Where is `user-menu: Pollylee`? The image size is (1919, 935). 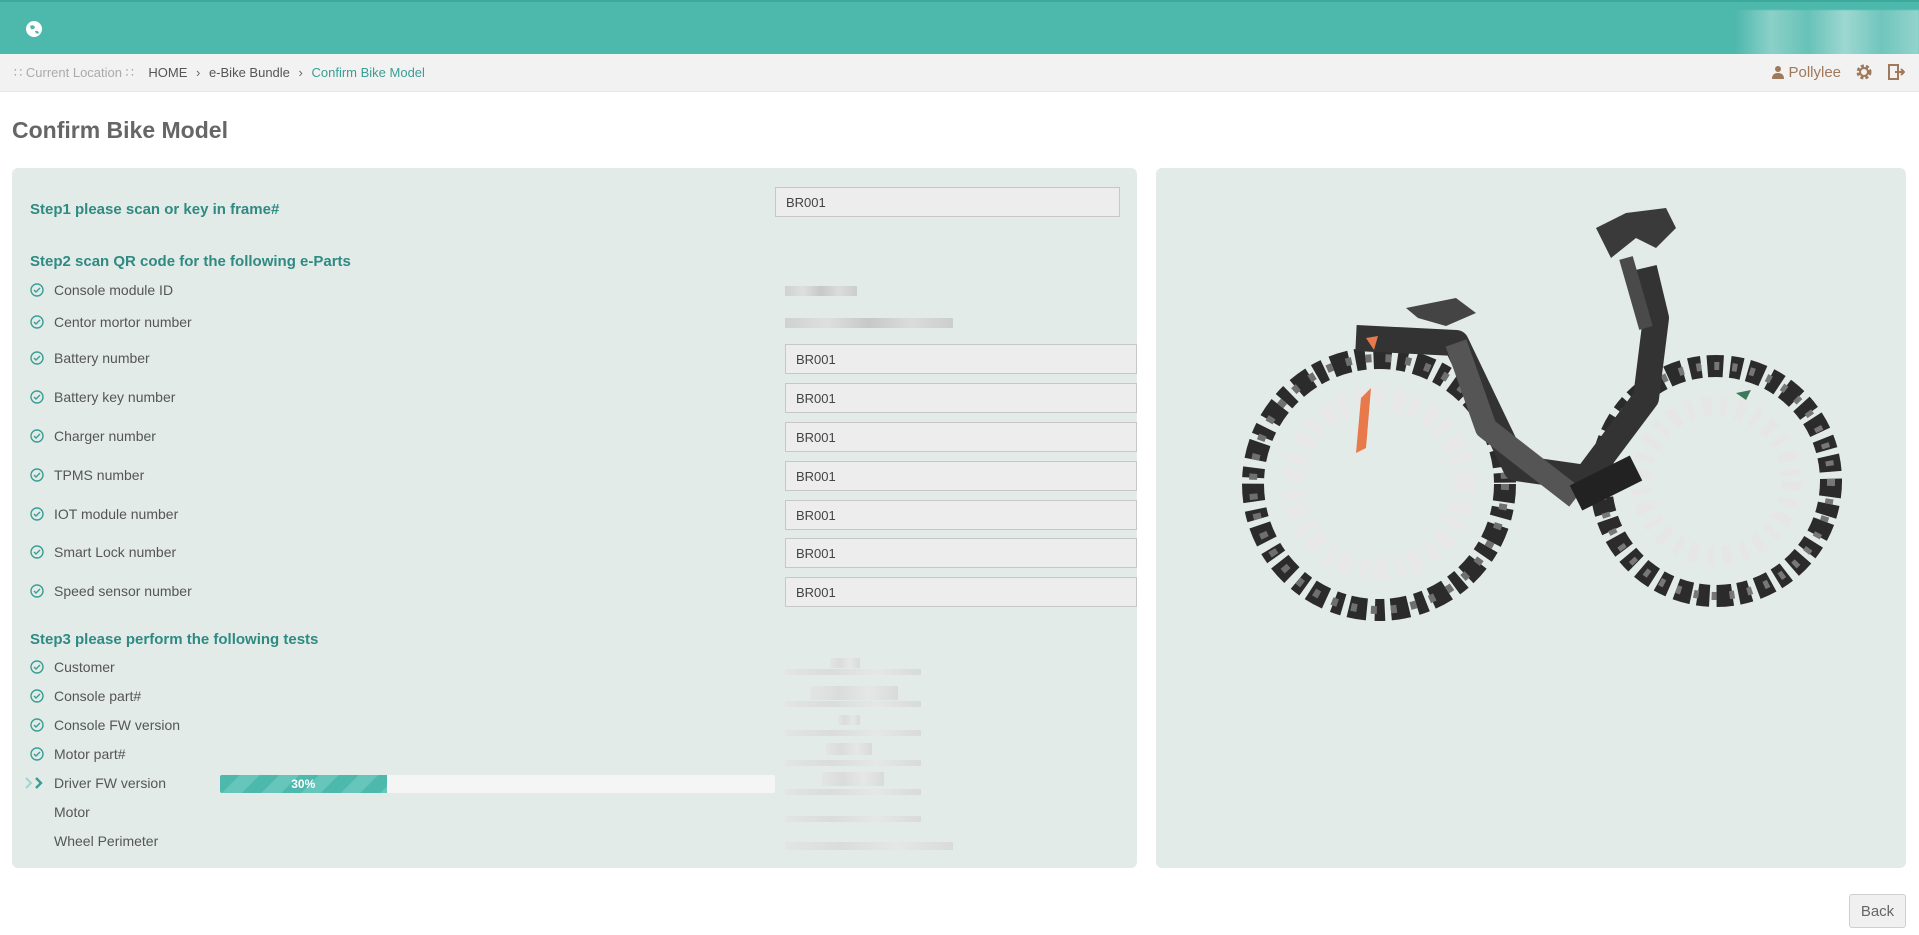 user-menu: Pollylee is located at coordinates (1806, 72).